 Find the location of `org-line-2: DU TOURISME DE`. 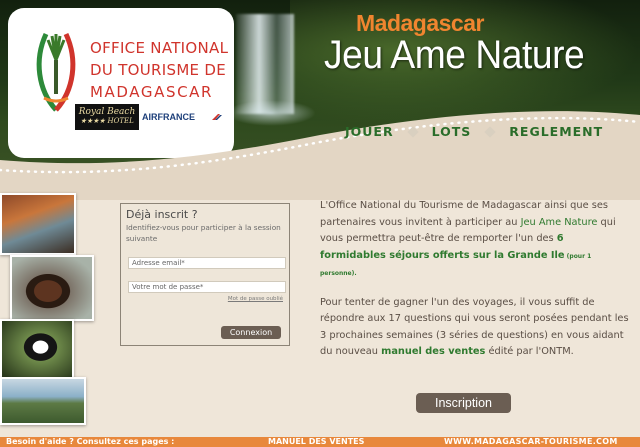

org-line-2: DU TOURISME DE is located at coordinates (158, 70).